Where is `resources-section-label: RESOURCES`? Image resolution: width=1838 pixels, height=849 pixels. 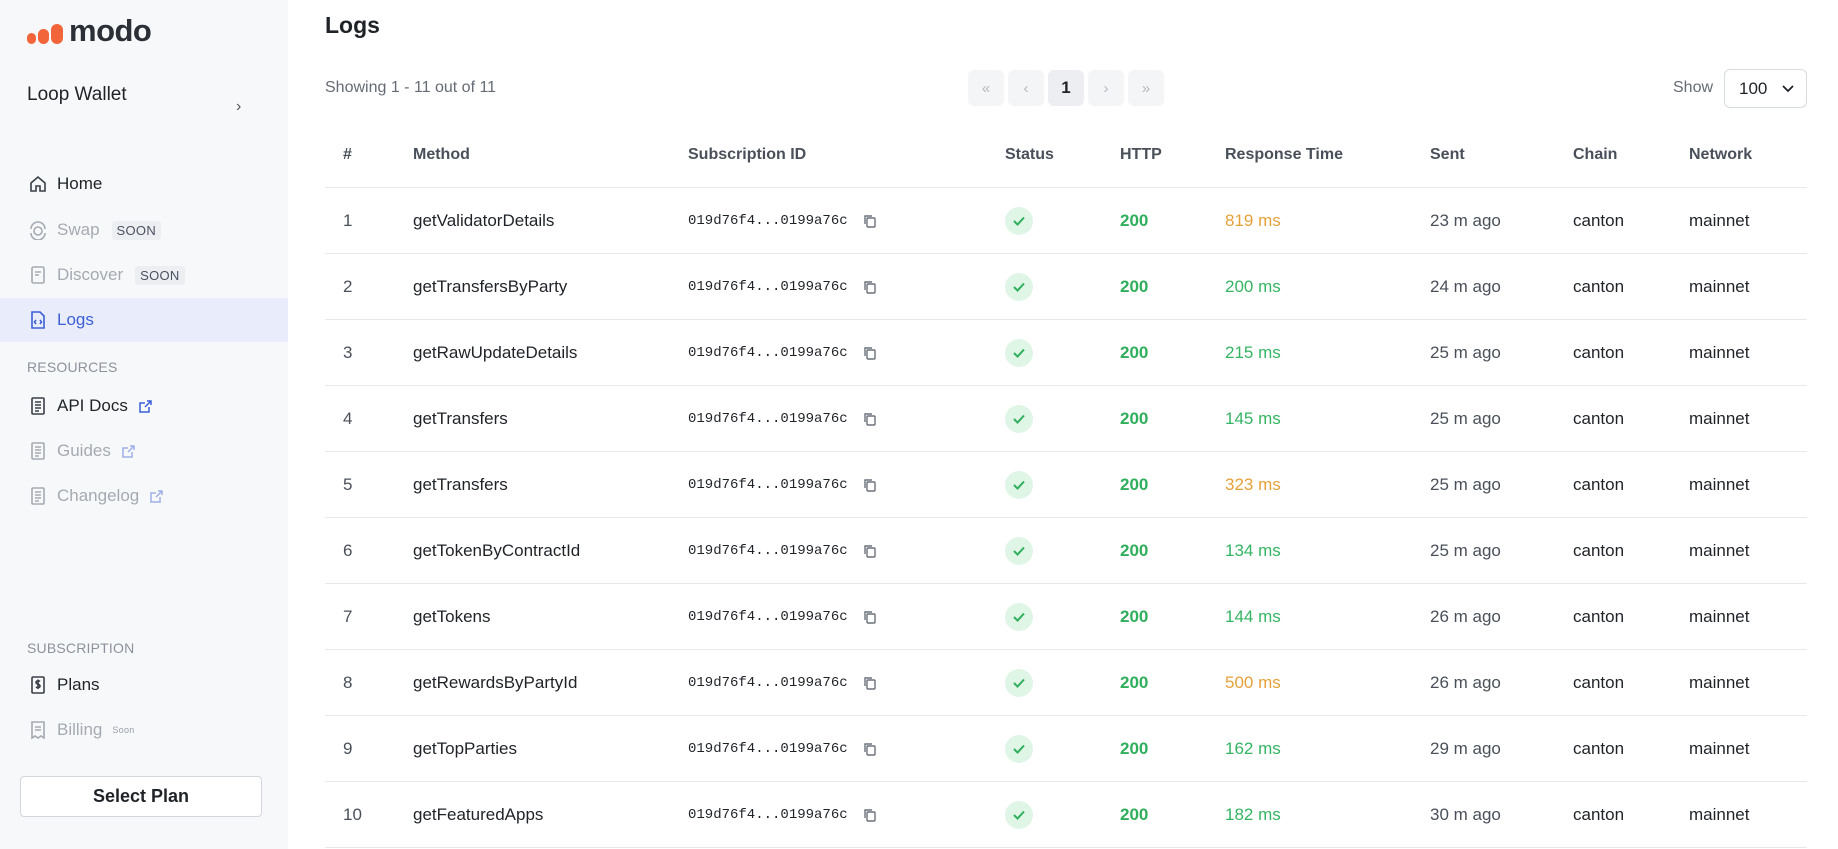
resources-section-label: RESOURCES is located at coordinates (72, 367).